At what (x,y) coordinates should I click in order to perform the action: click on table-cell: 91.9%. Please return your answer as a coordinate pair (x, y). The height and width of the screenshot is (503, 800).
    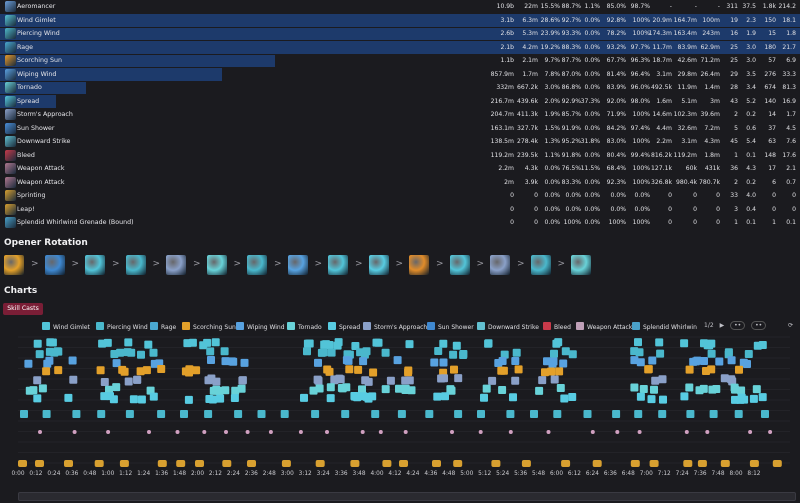
    Looking at the image, I should click on (571, 128).